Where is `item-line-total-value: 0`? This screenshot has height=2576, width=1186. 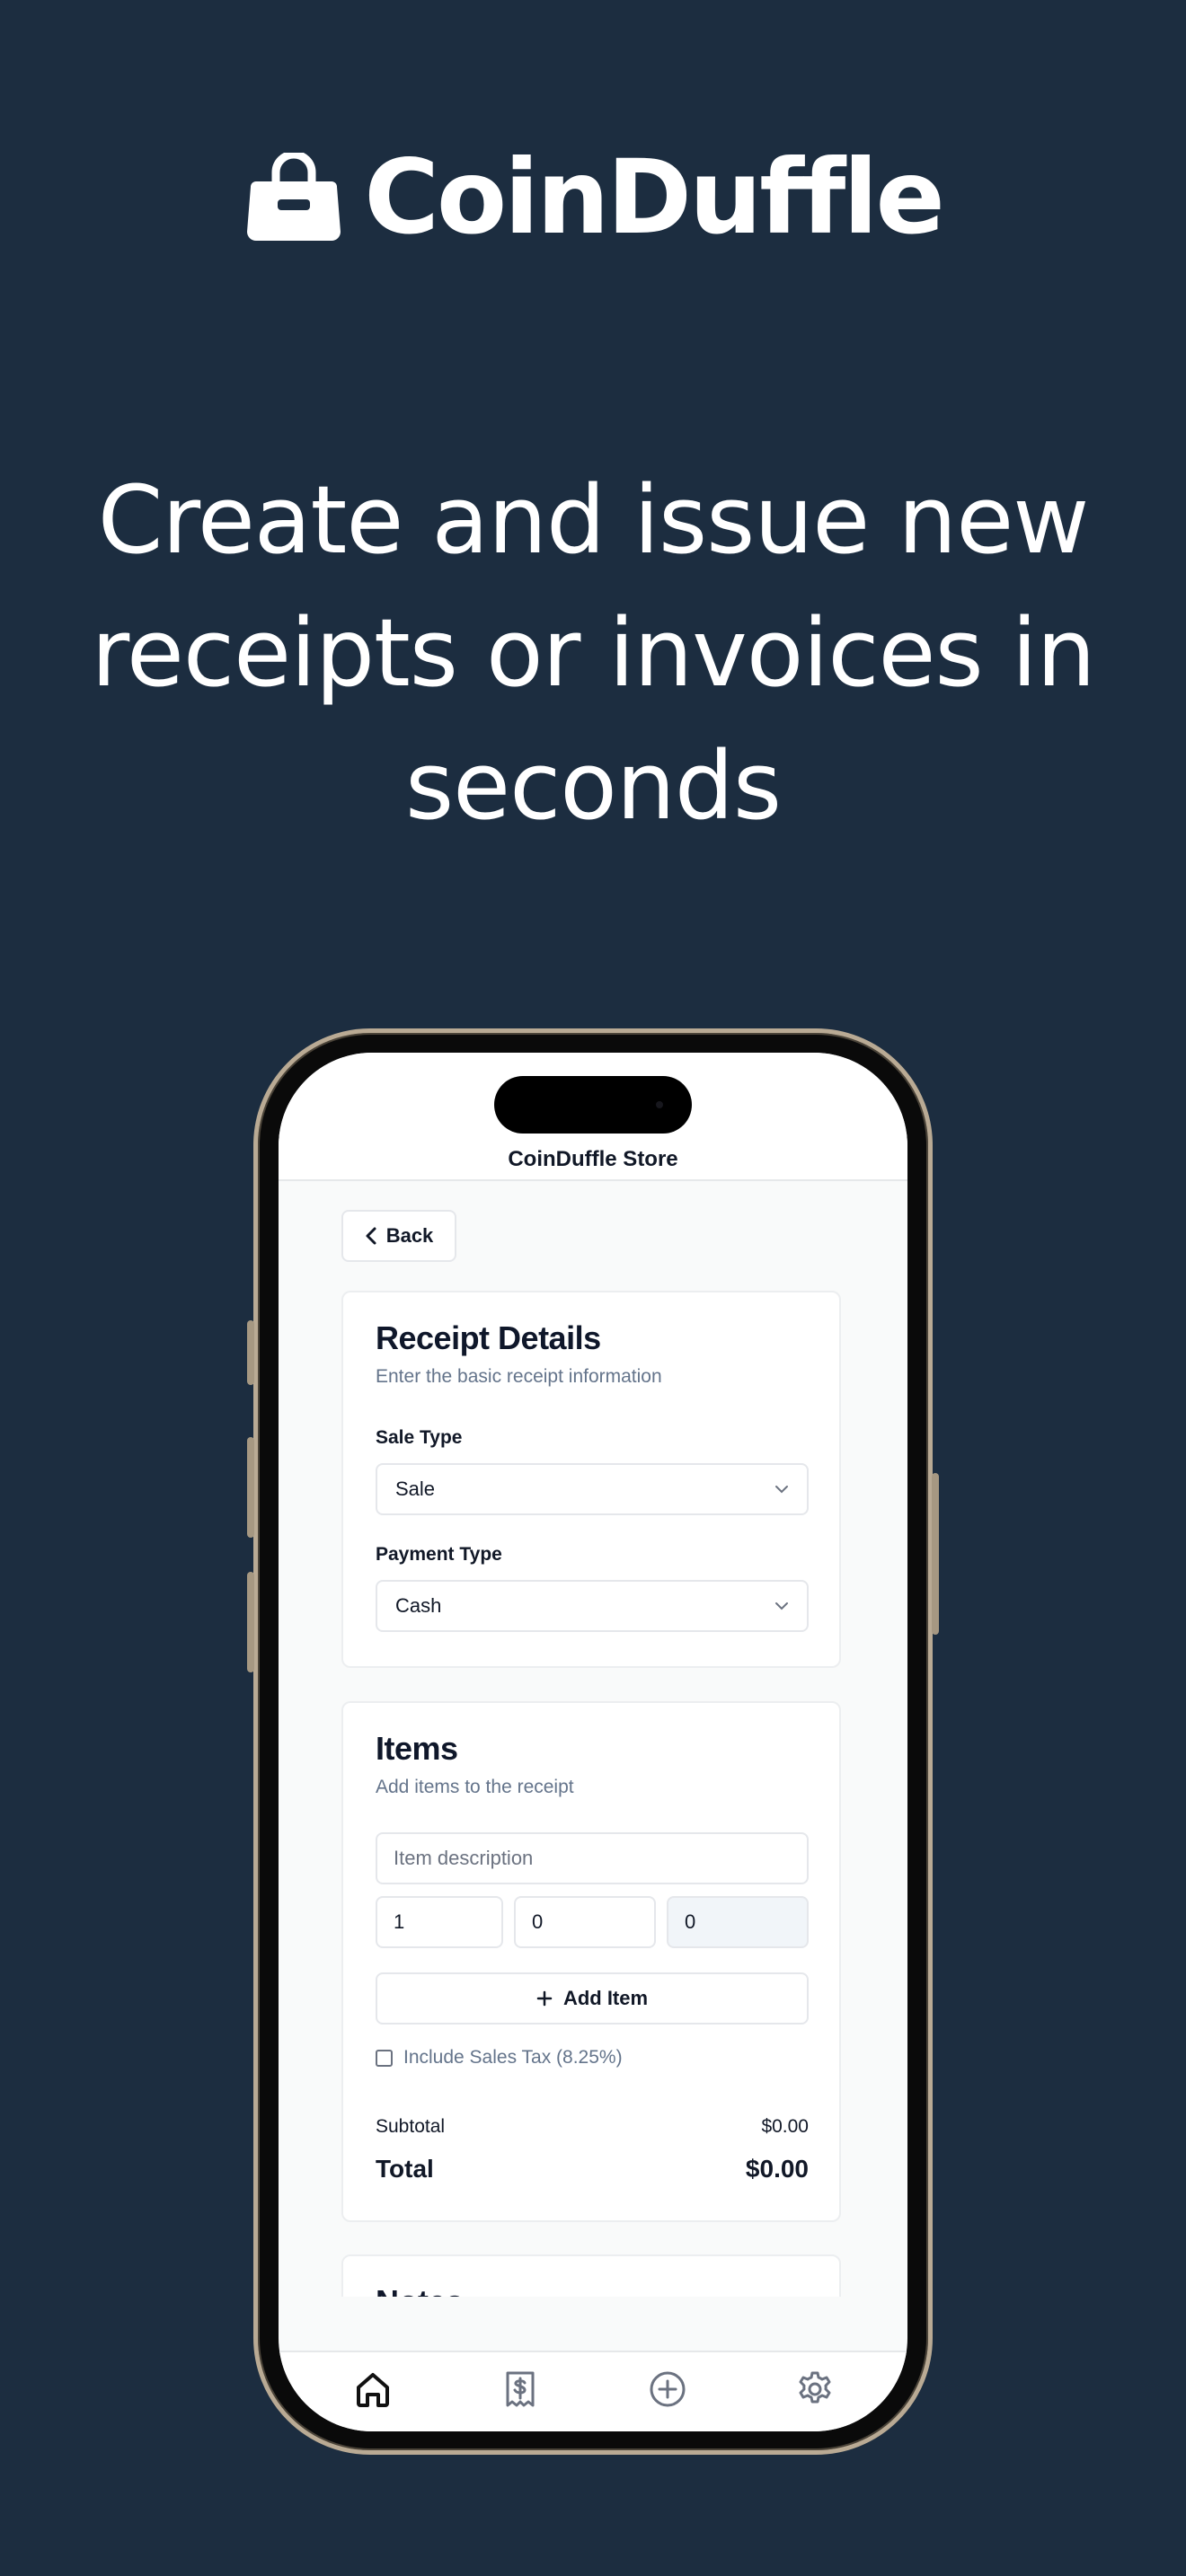
item-line-total-value: 0 is located at coordinates (690, 1921).